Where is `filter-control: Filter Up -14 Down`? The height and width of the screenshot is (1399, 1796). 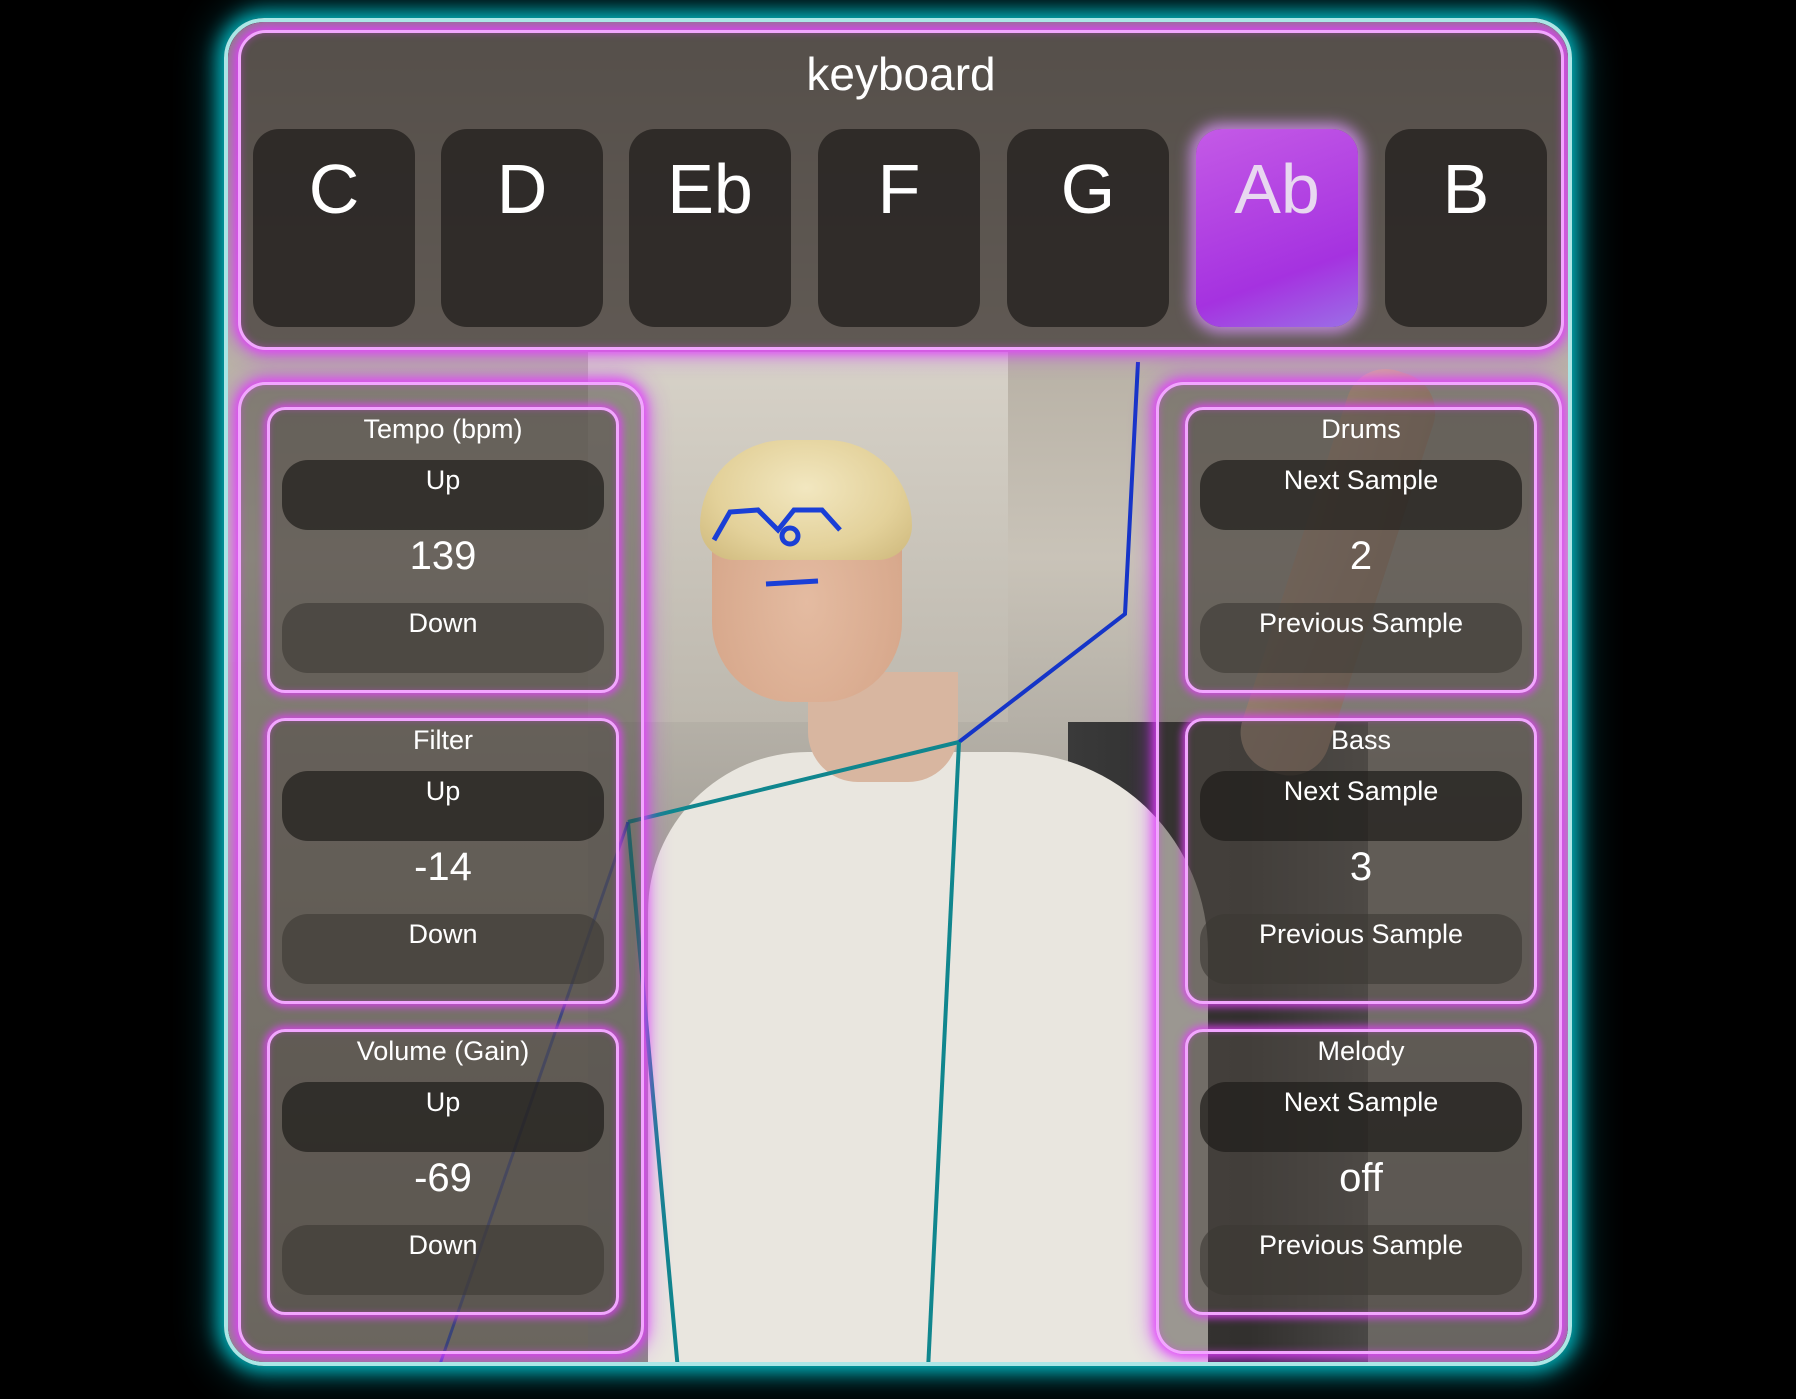
filter-control: Filter Up -14 Down is located at coordinates (443, 861).